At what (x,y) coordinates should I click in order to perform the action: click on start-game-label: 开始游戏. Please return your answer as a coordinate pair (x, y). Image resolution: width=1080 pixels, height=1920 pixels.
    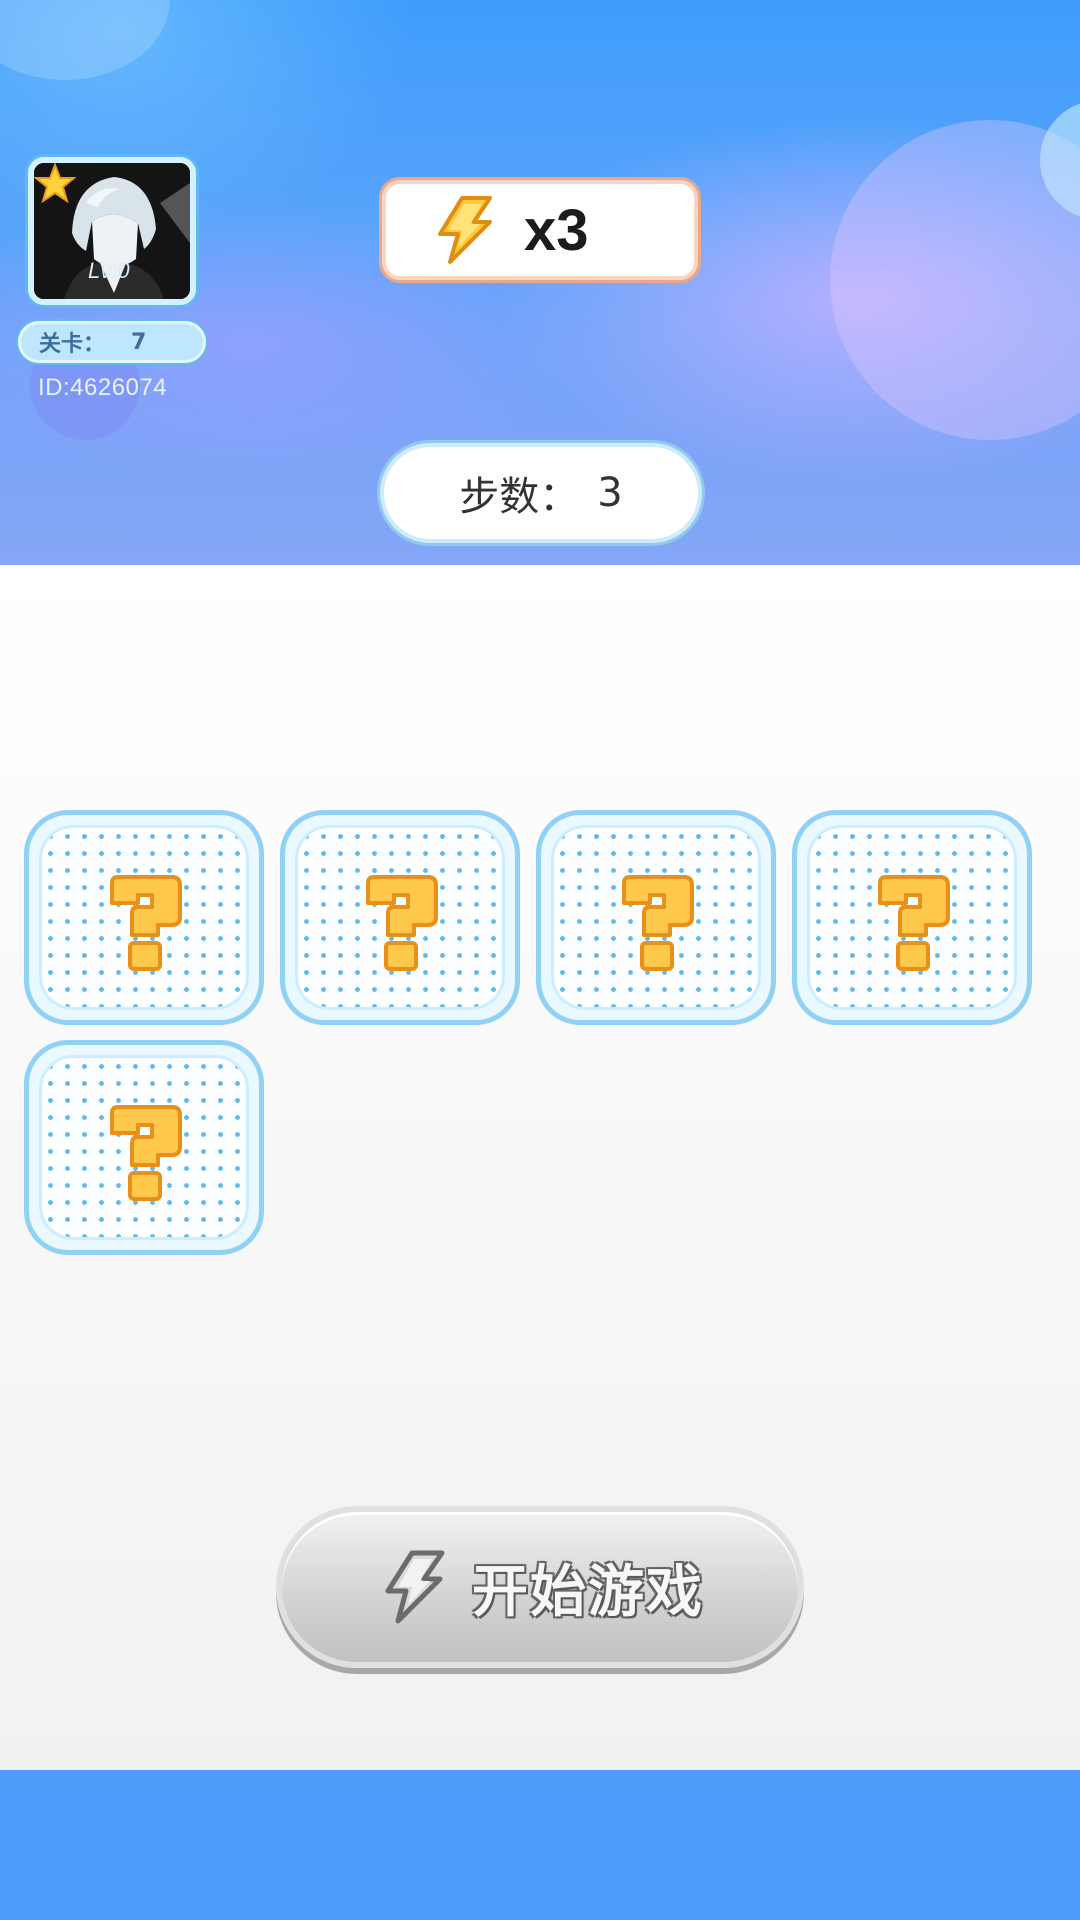
    Looking at the image, I should click on (588, 1592).